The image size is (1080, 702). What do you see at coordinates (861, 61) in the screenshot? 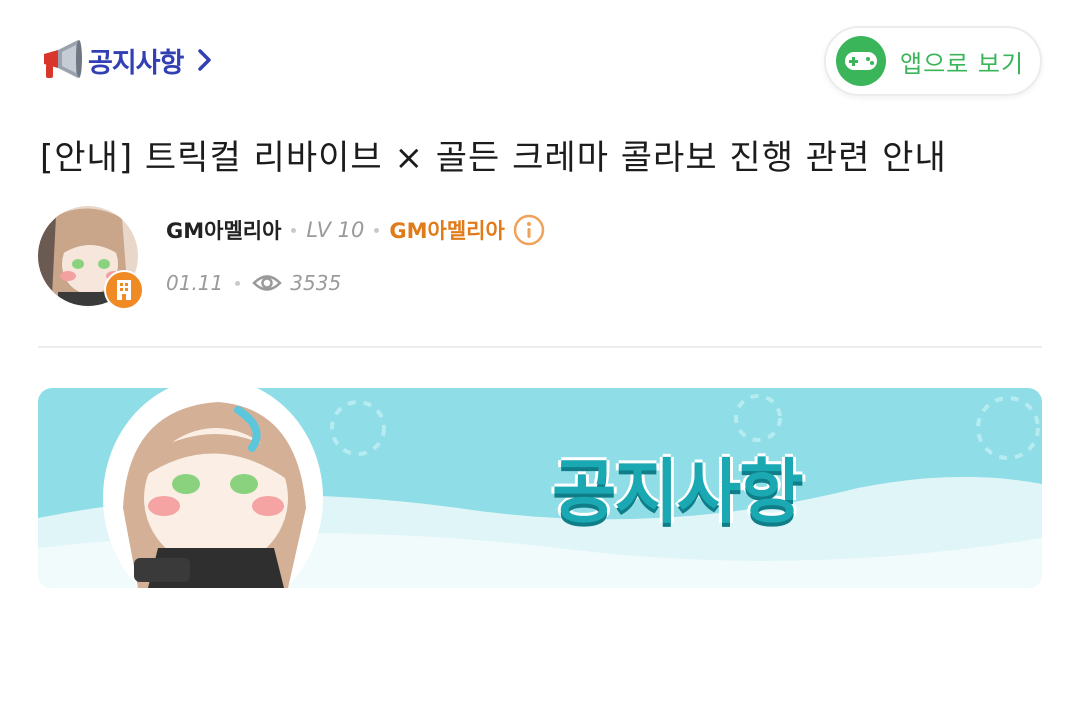
I see `gamepad-icon` at bounding box center [861, 61].